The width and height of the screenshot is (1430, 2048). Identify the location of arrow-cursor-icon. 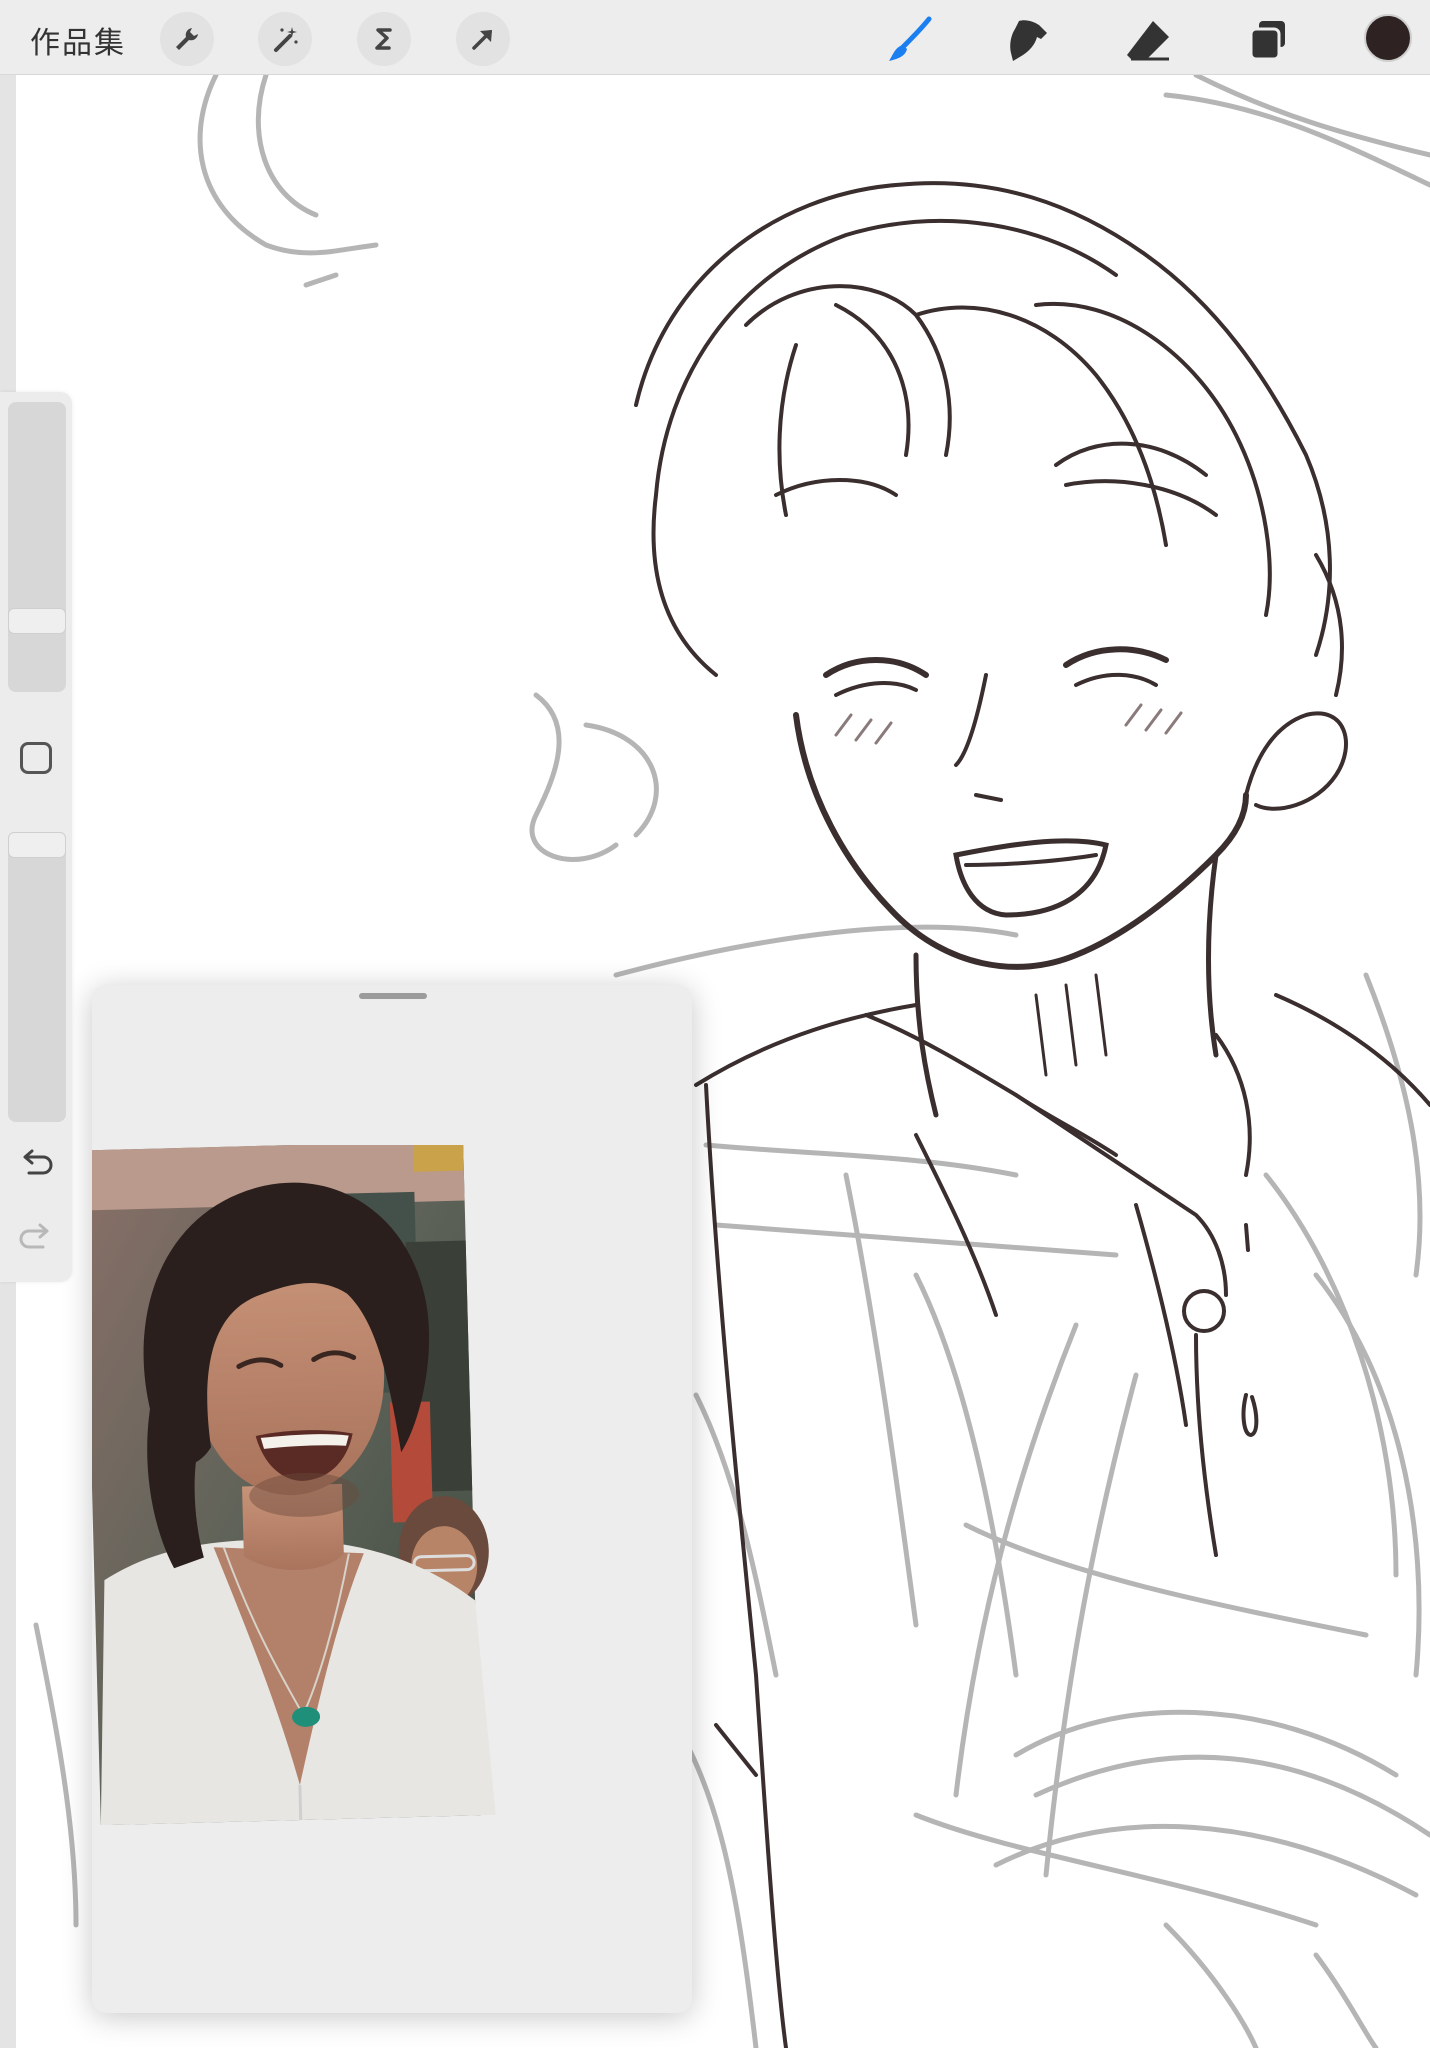
(482, 40).